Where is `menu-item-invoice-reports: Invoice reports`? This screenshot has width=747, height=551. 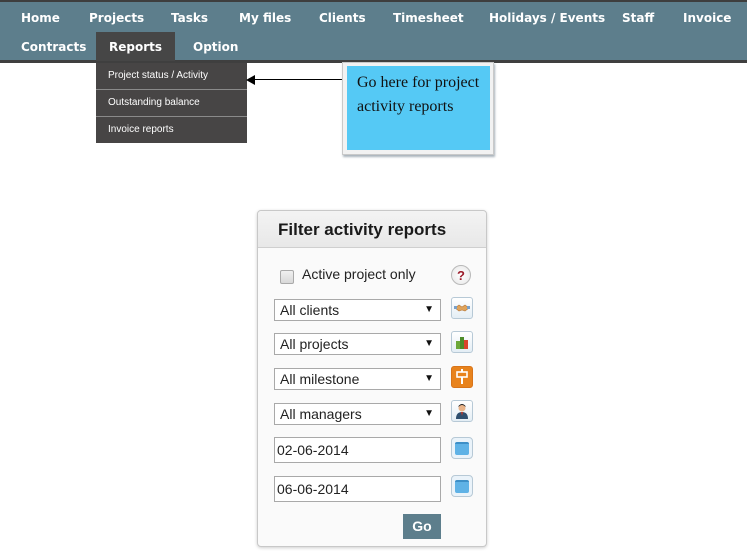
menu-item-invoice-reports: Invoice reports is located at coordinates (171, 130).